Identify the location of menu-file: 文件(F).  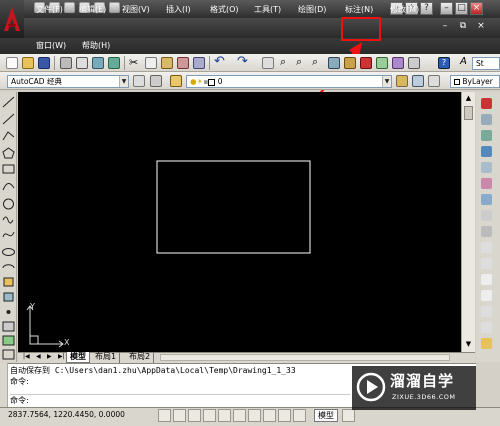
(49, 10).